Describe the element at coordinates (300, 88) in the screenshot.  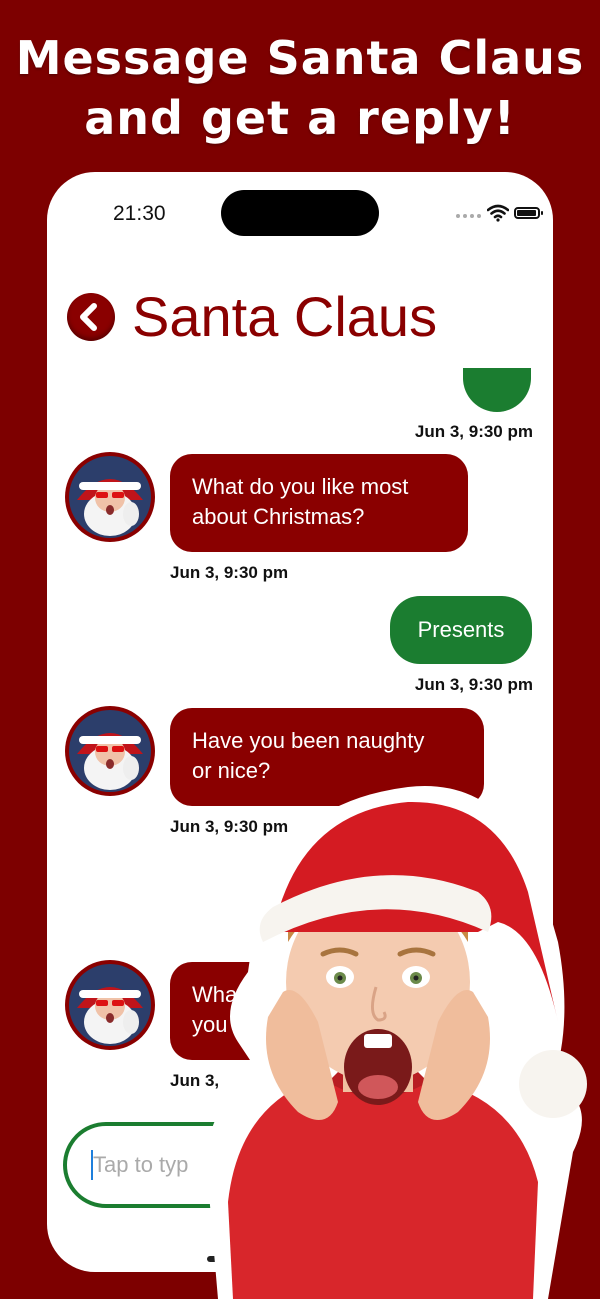
I see `promo-headline: Message Santa Claus and get a reply!` at that location.